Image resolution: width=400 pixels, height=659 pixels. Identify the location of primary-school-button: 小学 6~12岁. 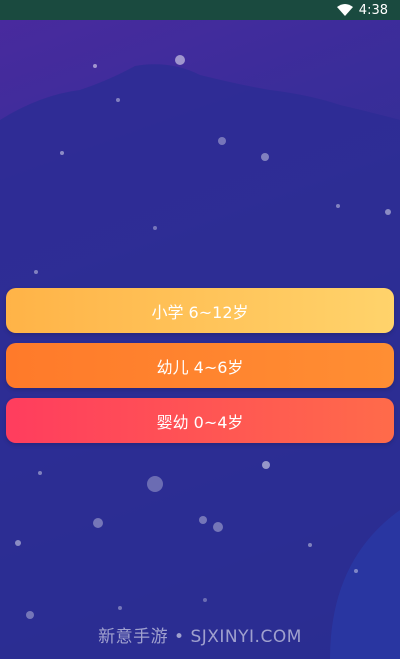
(200, 310).